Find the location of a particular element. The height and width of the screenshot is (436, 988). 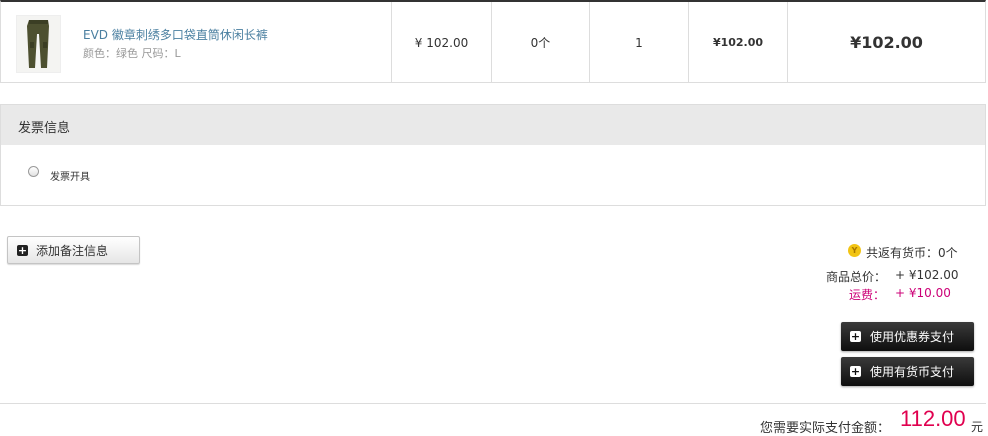

add-remark-label: 添加备注信息 is located at coordinates (72, 250).